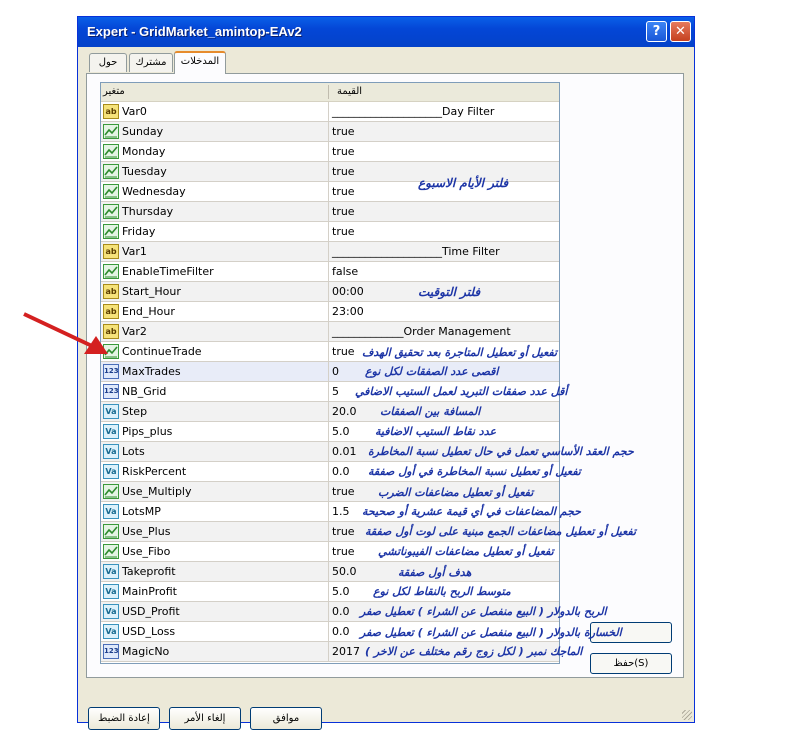 This screenshot has width=786, height=732. What do you see at coordinates (154, 191) in the screenshot?
I see `param-name: Wednesday` at bounding box center [154, 191].